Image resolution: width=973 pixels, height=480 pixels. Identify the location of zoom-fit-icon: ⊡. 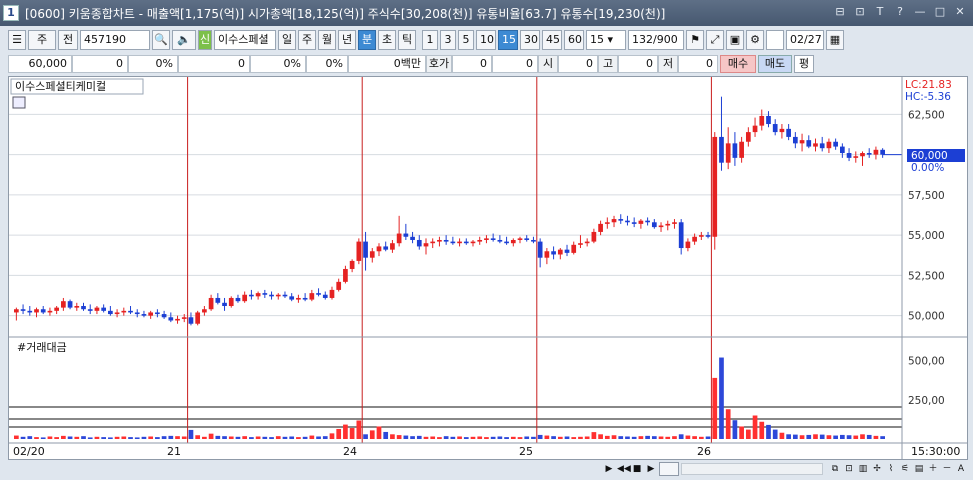
(849, 469).